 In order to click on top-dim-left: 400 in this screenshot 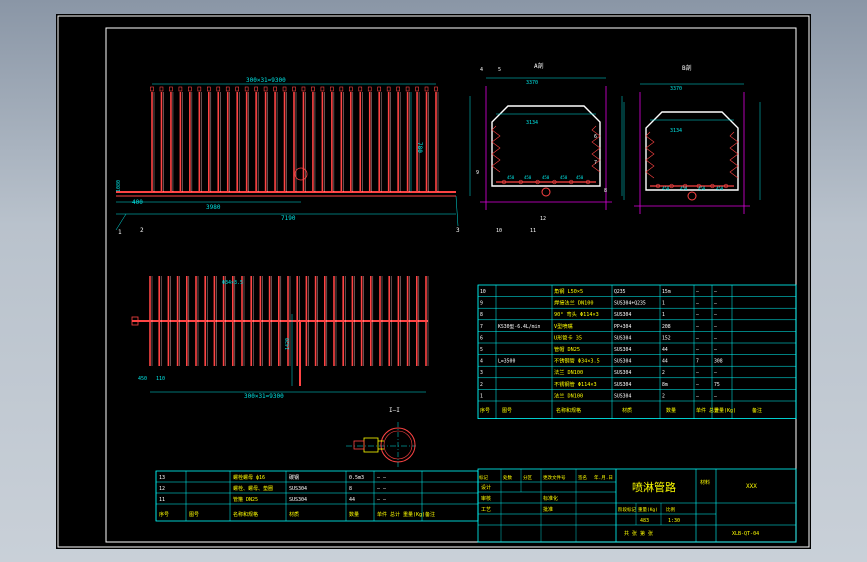, I will do `click(137, 202)`.